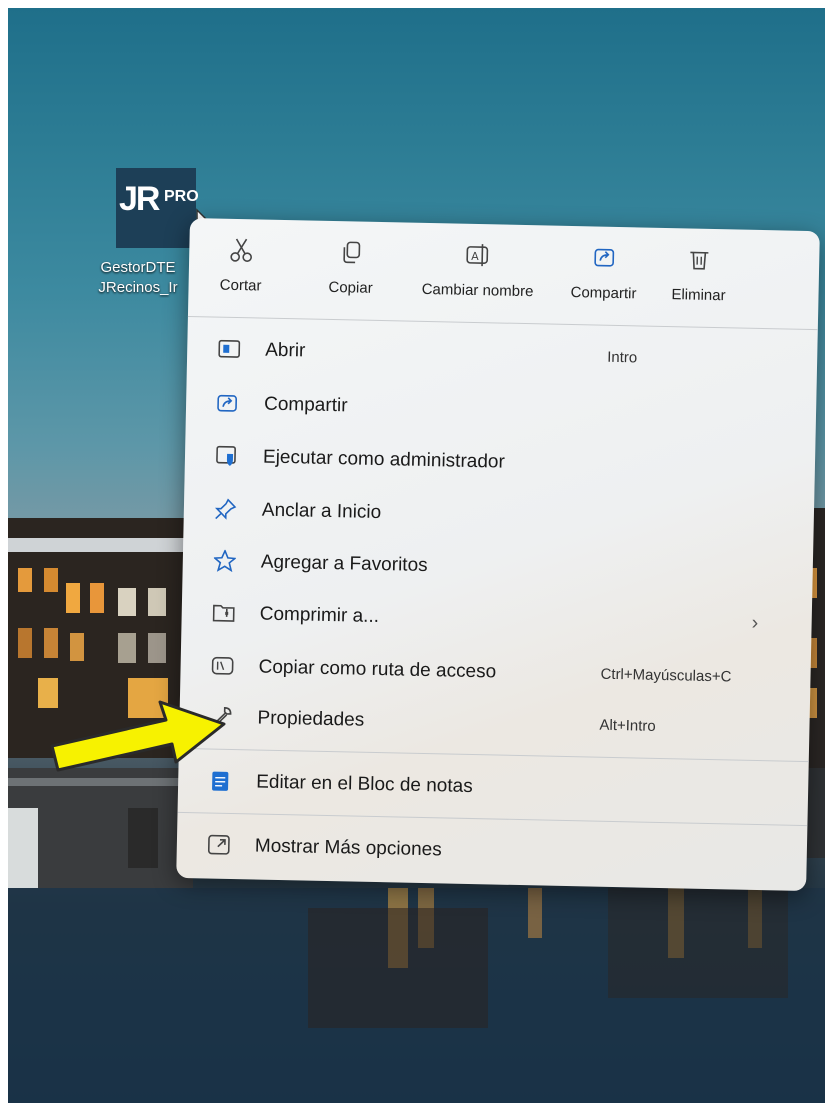 The width and height of the screenshot is (833, 1111). I want to click on menu-item-comprimir: Comprimir a... ›, so click(496, 619).